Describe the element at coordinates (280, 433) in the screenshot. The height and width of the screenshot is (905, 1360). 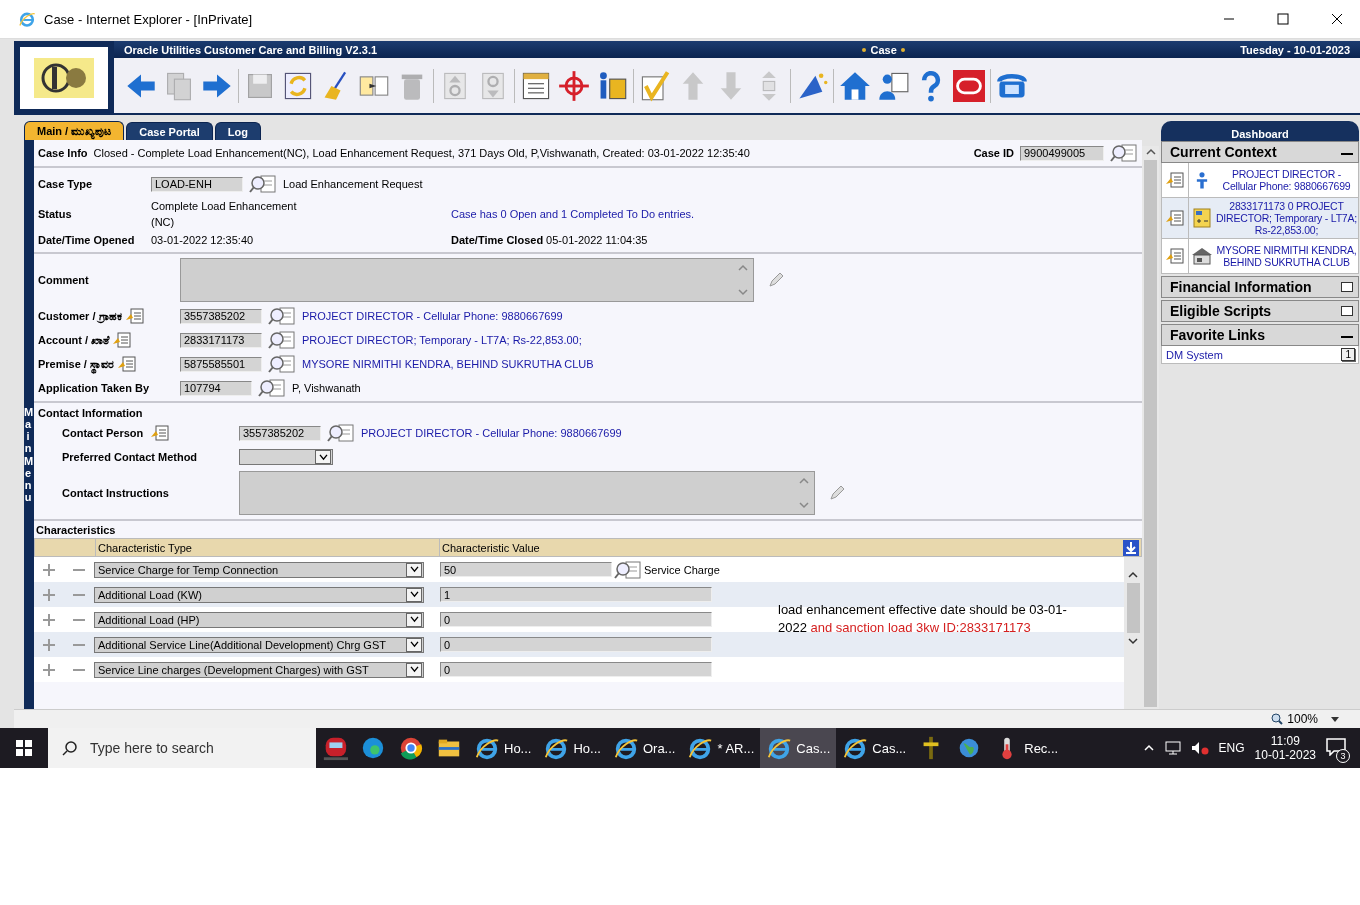
I see `contact-person-field: 3557385202` at that location.